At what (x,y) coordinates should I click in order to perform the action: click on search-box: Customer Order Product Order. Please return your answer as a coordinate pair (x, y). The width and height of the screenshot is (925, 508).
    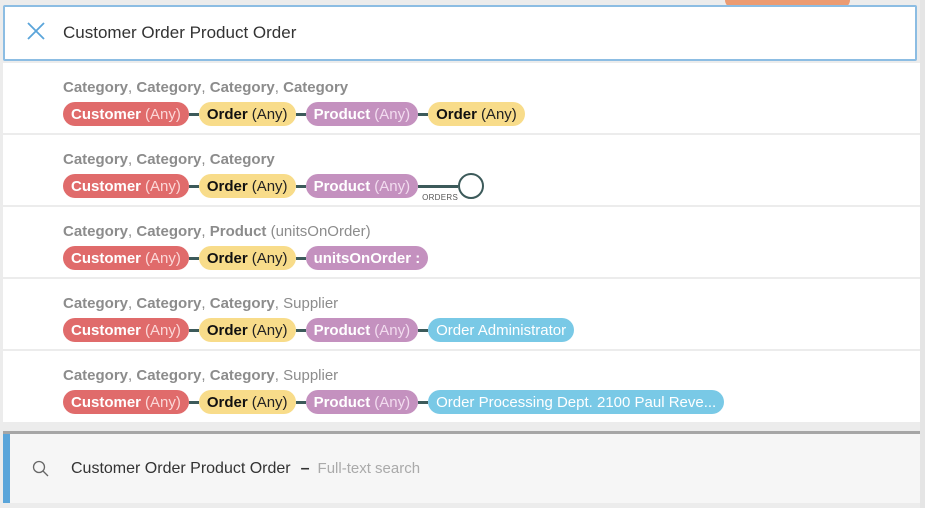
    Looking at the image, I should click on (460, 33).